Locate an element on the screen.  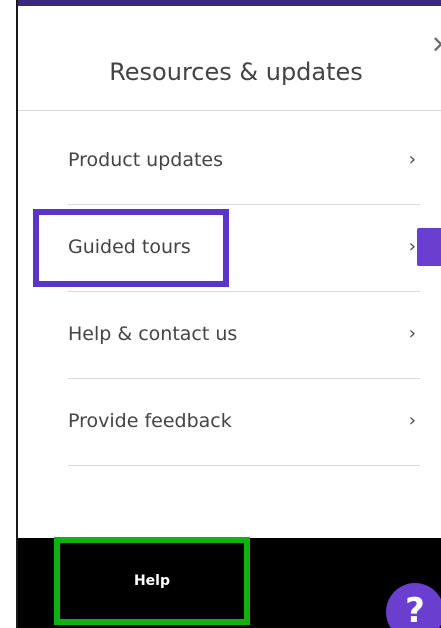
menu-item-help-contact: Help & contact us › is located at coordinates (244, 334).